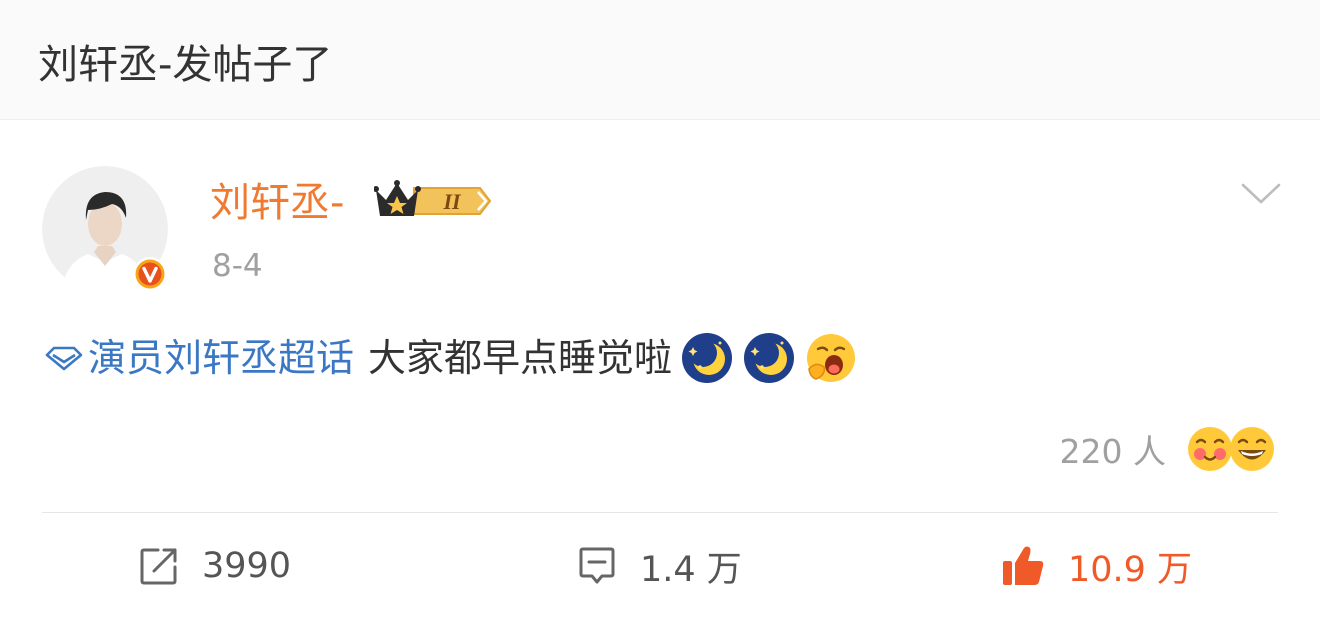  Describe the element at coordinates (64, 358) in the screenshot. I see `diamond-icon` at that location.